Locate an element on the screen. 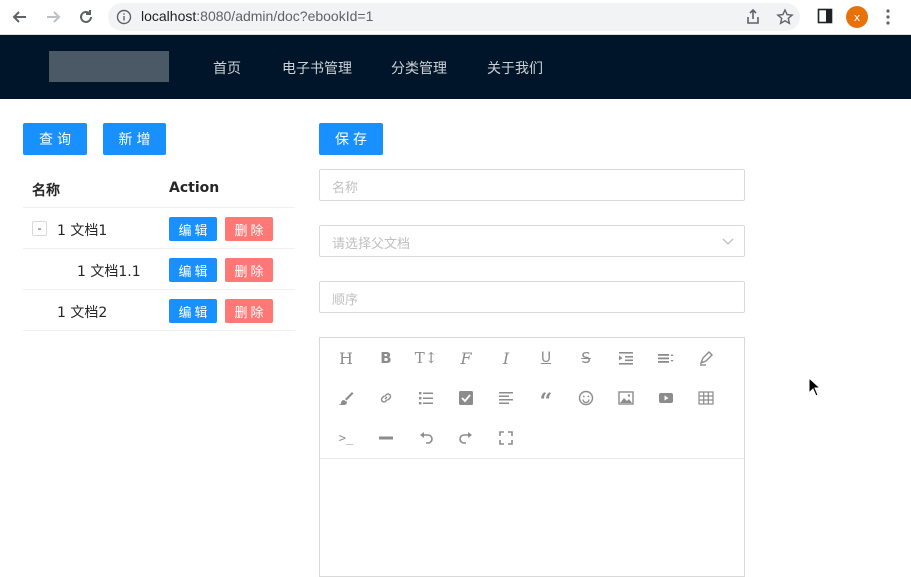  redo-icon is located at coordinates (466, 438).